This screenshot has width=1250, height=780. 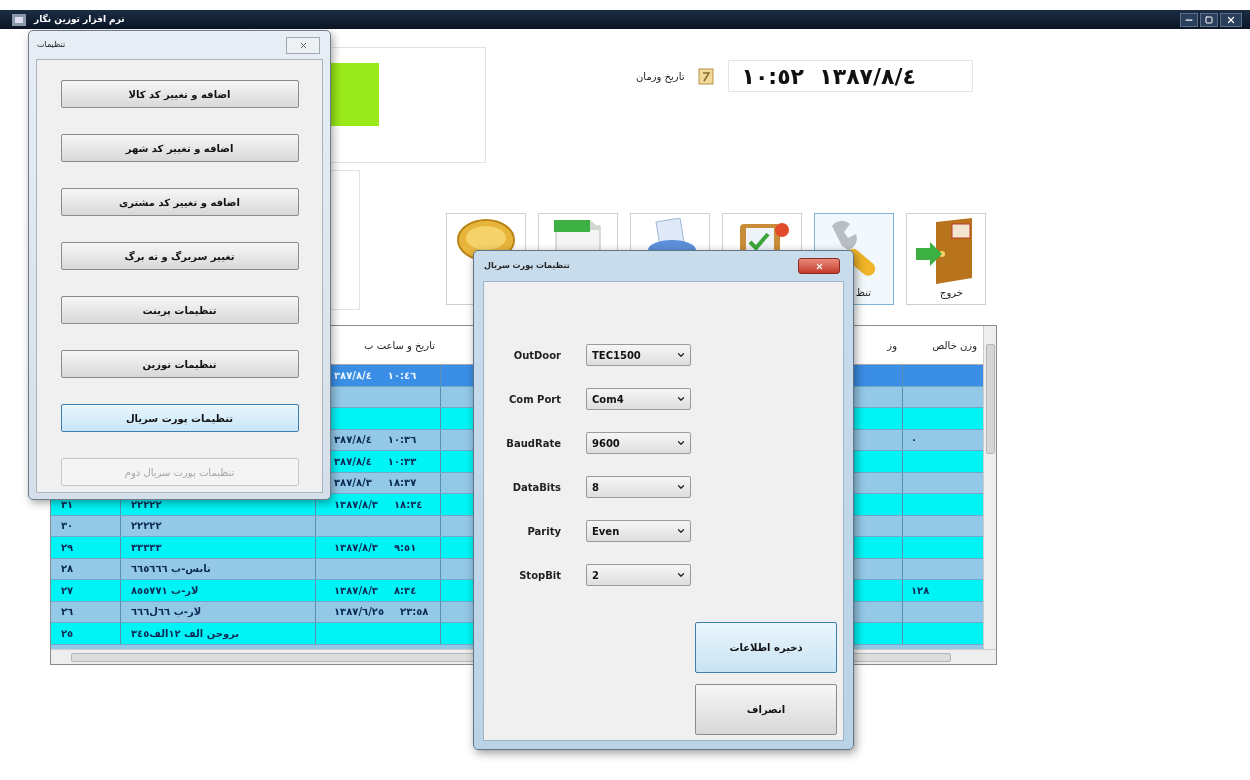 I want to click on field-label: StopBit, so click(x=539, y=575).